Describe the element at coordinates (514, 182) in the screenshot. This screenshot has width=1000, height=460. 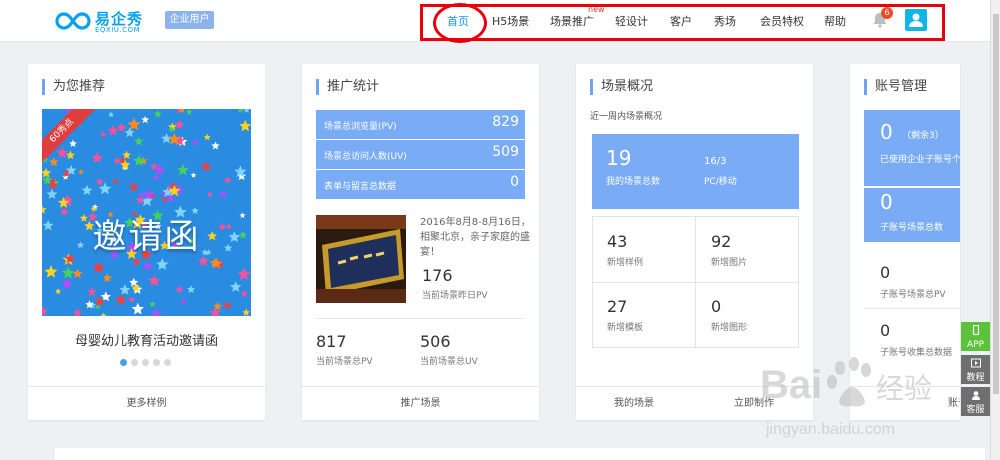
I see `stat-value: 0` at that location.